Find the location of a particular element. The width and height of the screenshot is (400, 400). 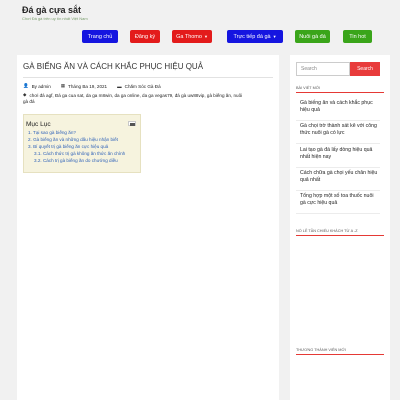

nav-item-register: Đăng ký is located at coordinates (145, 36).